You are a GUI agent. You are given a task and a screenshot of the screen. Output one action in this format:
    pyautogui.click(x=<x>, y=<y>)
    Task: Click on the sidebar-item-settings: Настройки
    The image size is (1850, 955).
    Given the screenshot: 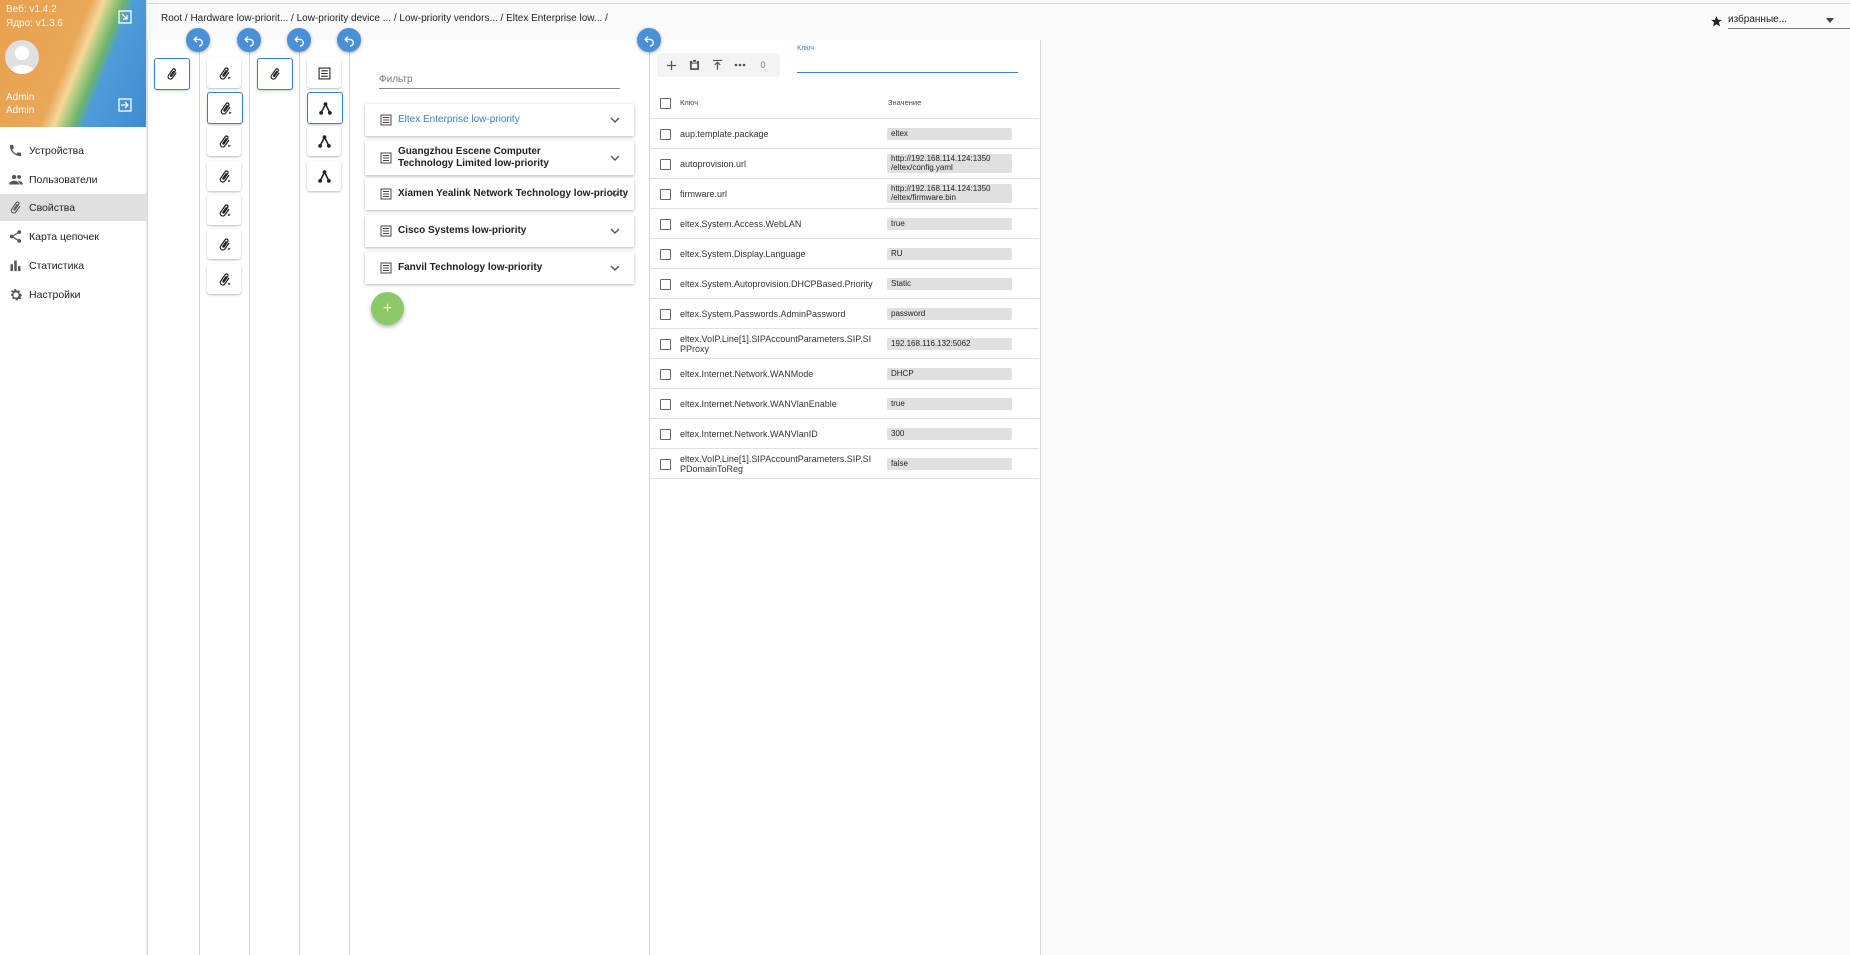 What is the action you would take?
    pyautogui.click(x=73, y=294)
    